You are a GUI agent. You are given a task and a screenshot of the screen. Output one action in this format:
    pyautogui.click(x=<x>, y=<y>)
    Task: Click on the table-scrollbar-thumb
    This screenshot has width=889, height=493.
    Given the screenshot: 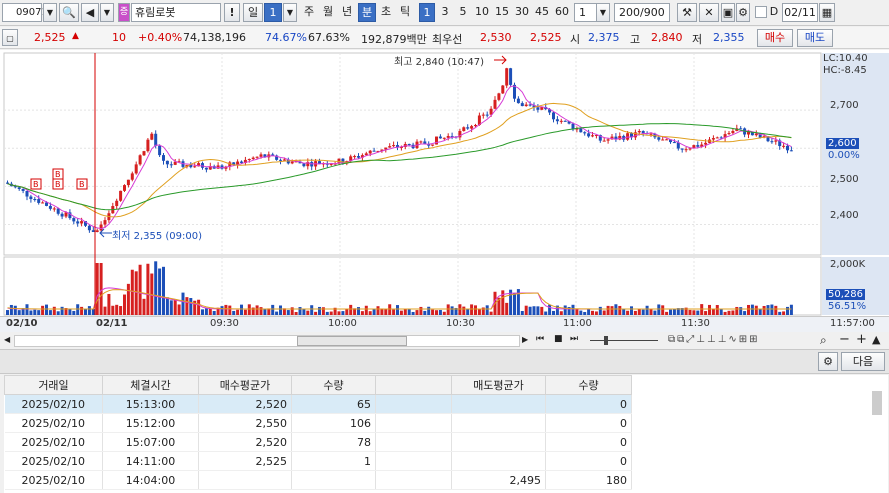 What is the action you would take?
    pyautogui.click(x=877, y=403)
    